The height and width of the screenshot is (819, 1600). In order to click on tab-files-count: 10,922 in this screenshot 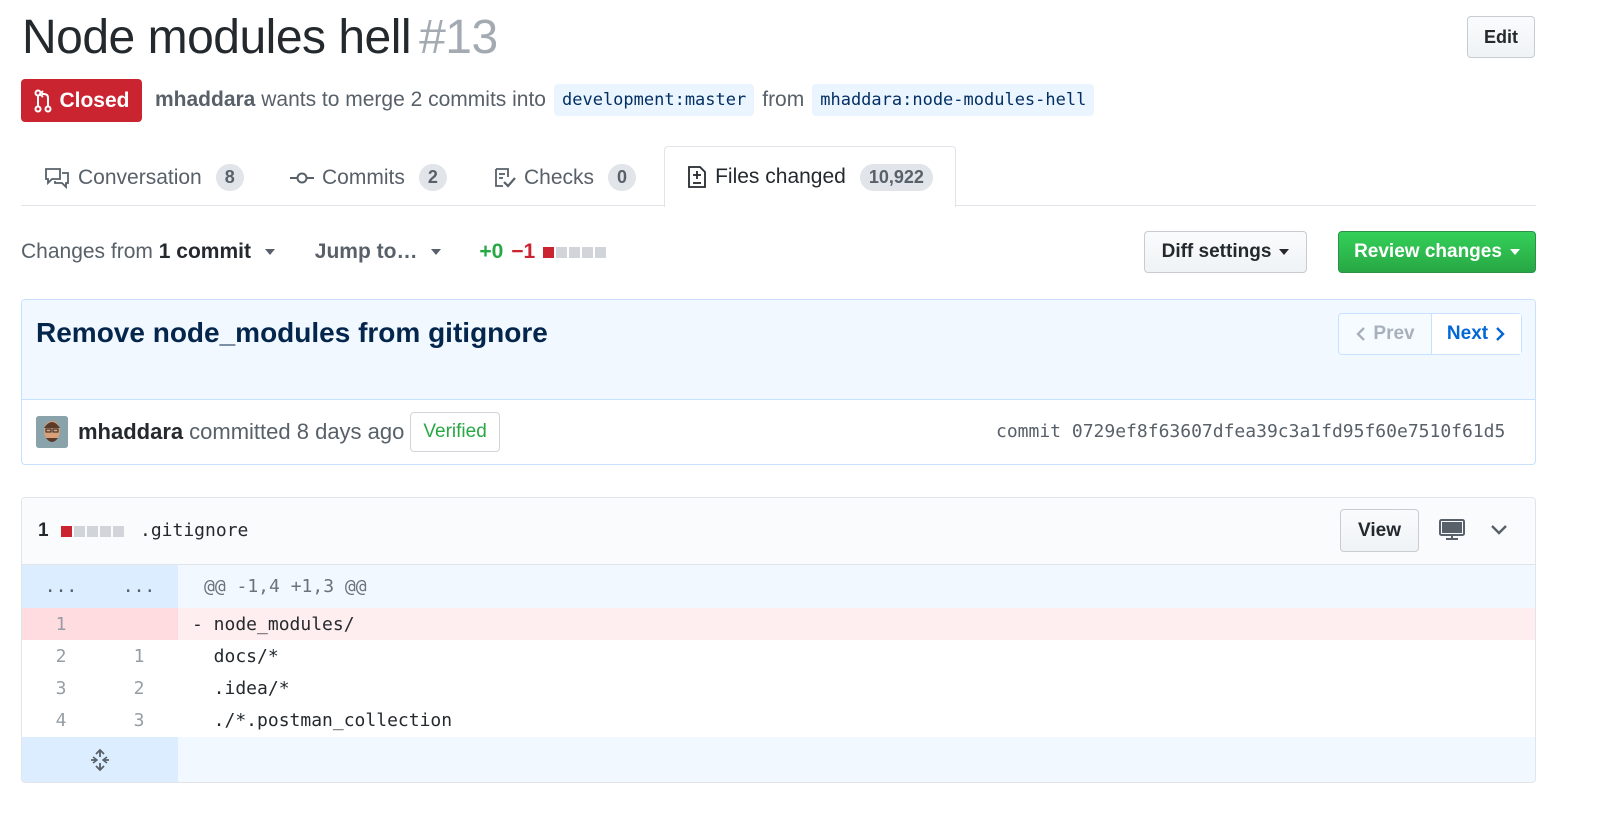, I will do `click(896, 177)`.